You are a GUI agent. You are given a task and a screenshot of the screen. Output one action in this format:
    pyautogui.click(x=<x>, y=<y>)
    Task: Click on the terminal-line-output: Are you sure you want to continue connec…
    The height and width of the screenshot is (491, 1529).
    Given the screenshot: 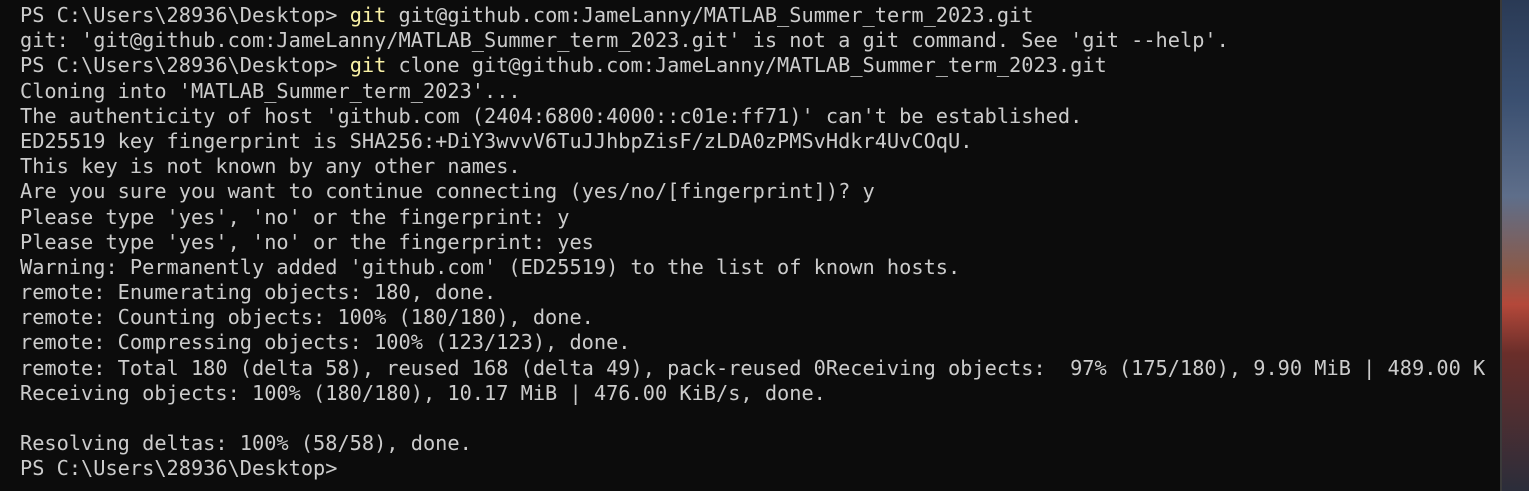 What is the action you would take?
    pyautogui.click(x=447, y=191)
    